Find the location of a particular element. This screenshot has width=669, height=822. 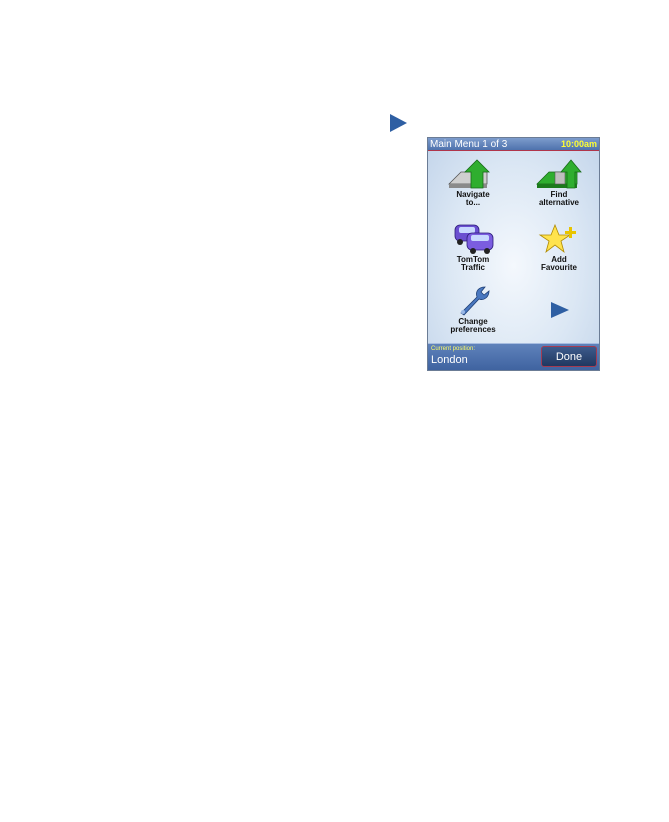

tomtom-traffic-button: TomTom Traffic is located at coordinates (473, 251).